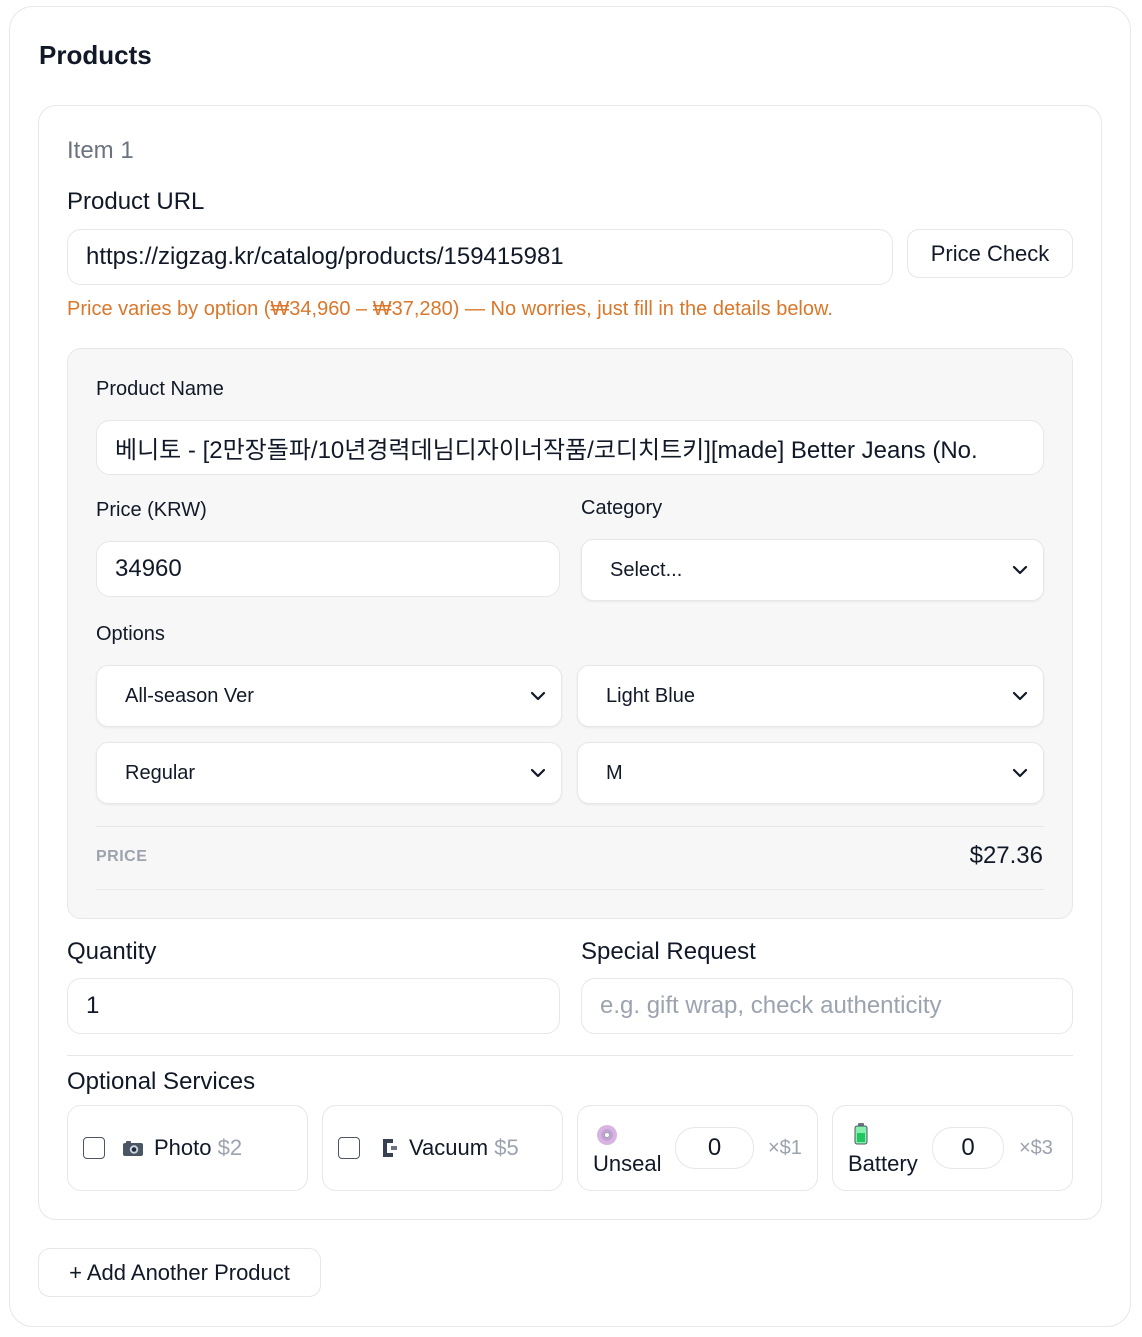 The width and height of the screenshot is (1142, 1337). Describe the element at coordinates (93, 1005) in the screenshot. I see `quantity-value: 1` at that location.